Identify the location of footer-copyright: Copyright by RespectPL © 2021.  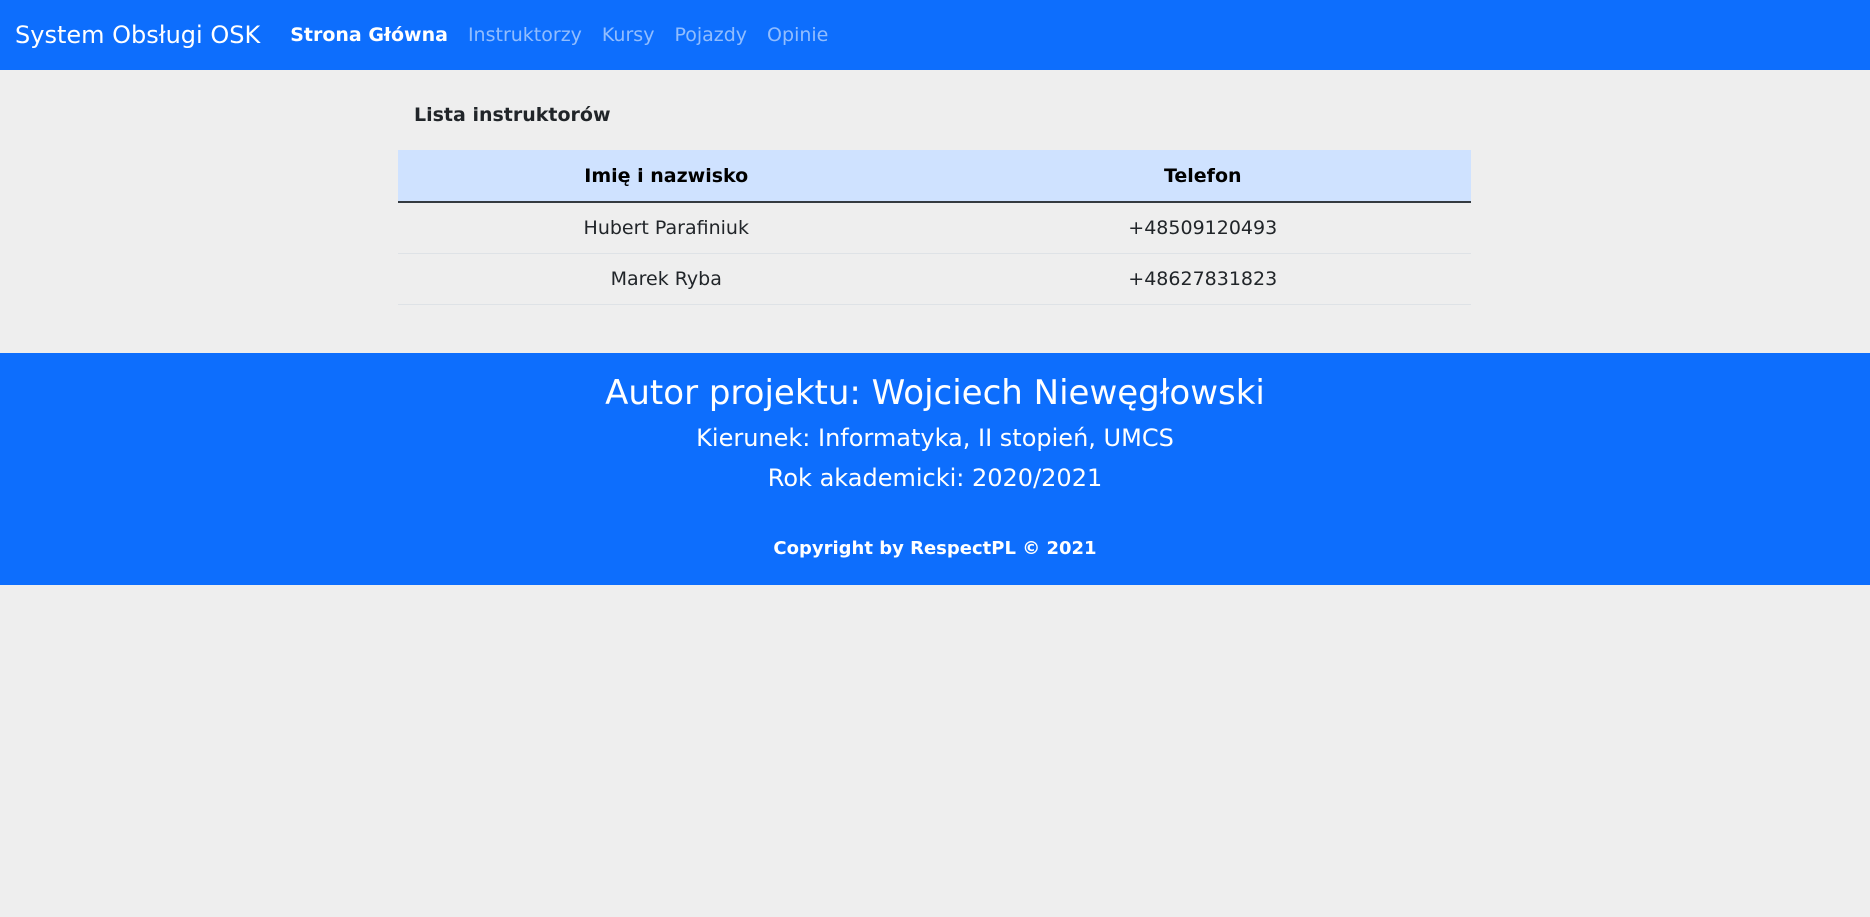
(935, 548).